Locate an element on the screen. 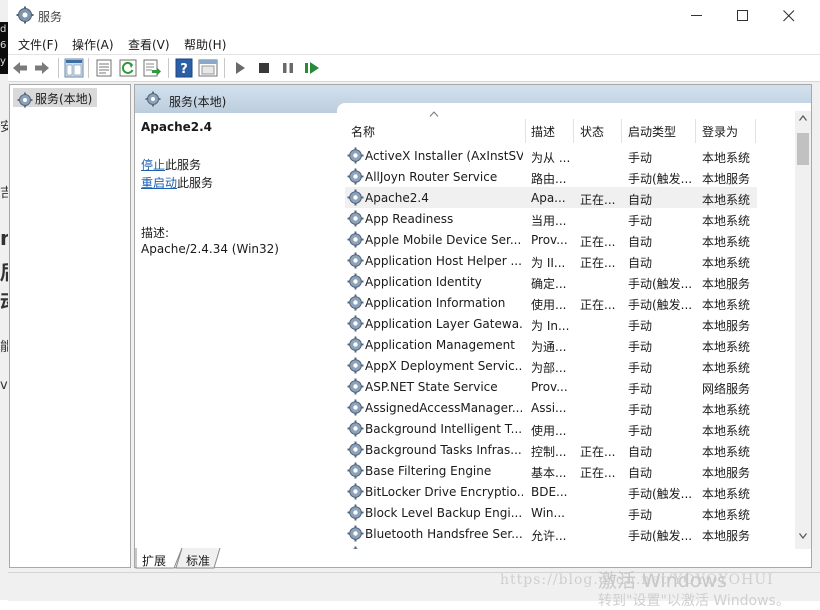 The image size is (820, 610). table-row: Application Layer Gatewa...为 In...手动本地服务 is located at coordinates (551, 323).